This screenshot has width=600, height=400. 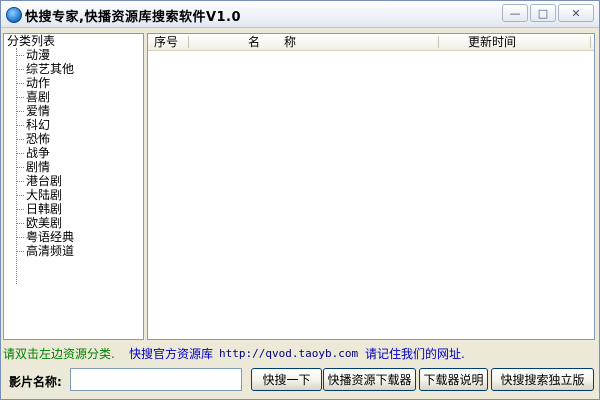 I want to click on minimize-icon: —, so click(x=515, y=13).